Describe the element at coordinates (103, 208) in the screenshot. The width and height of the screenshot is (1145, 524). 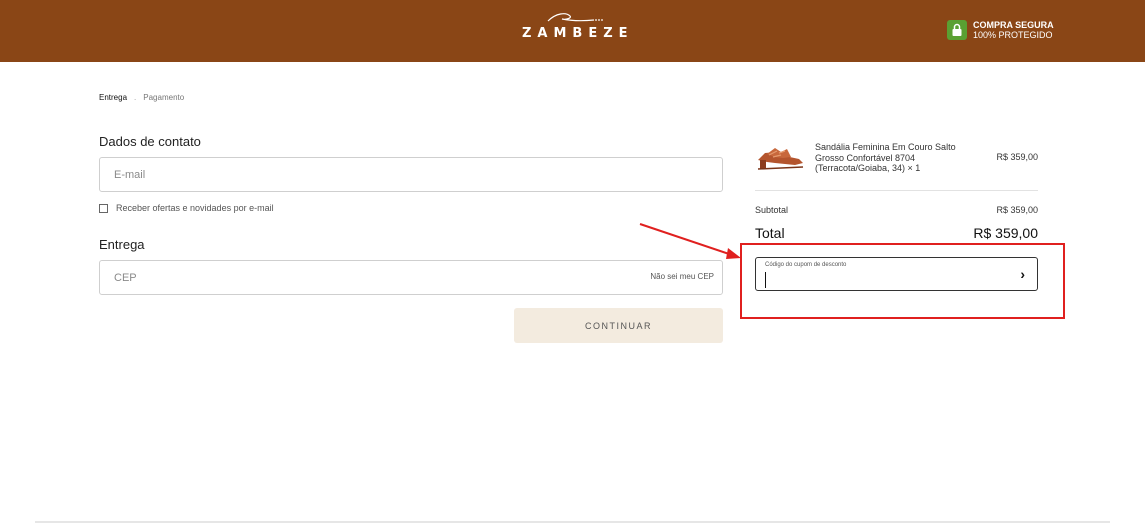
I see `newsletter-checkbox` at that location.